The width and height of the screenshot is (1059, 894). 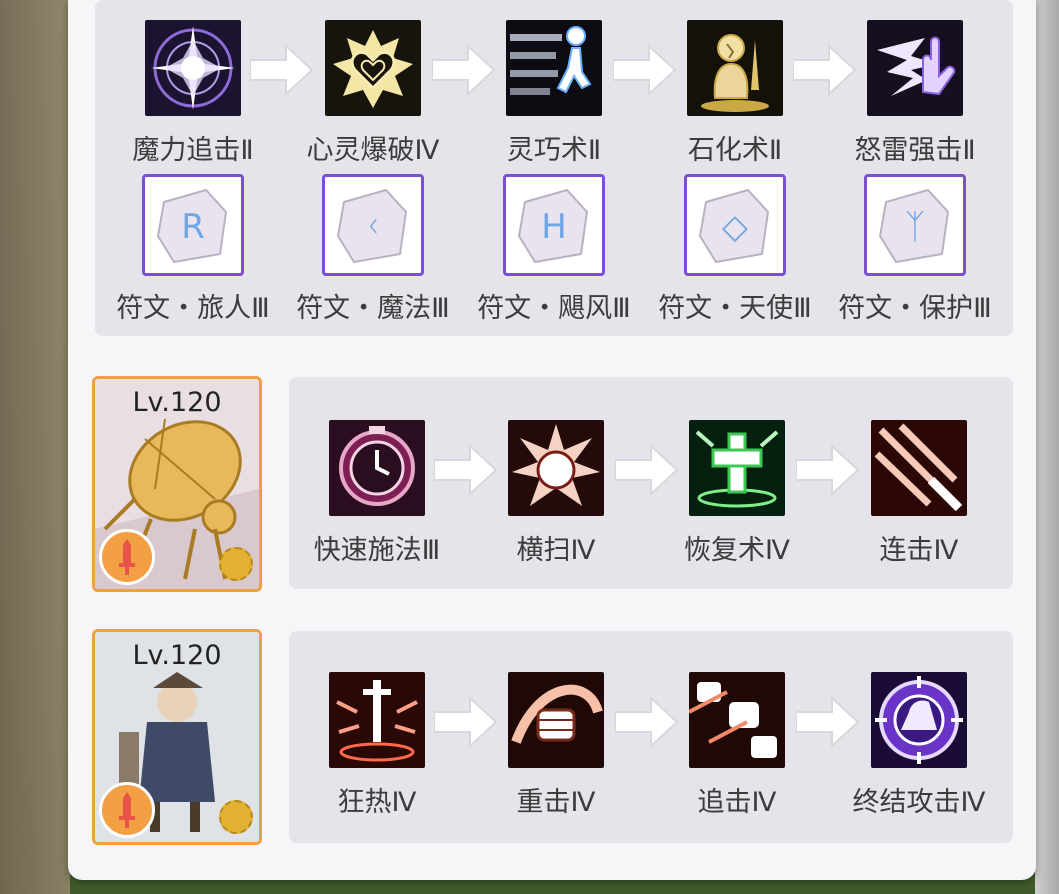 I want to click on rune-label: 符文・天使Ⅲ, so click(x=735, y=308).